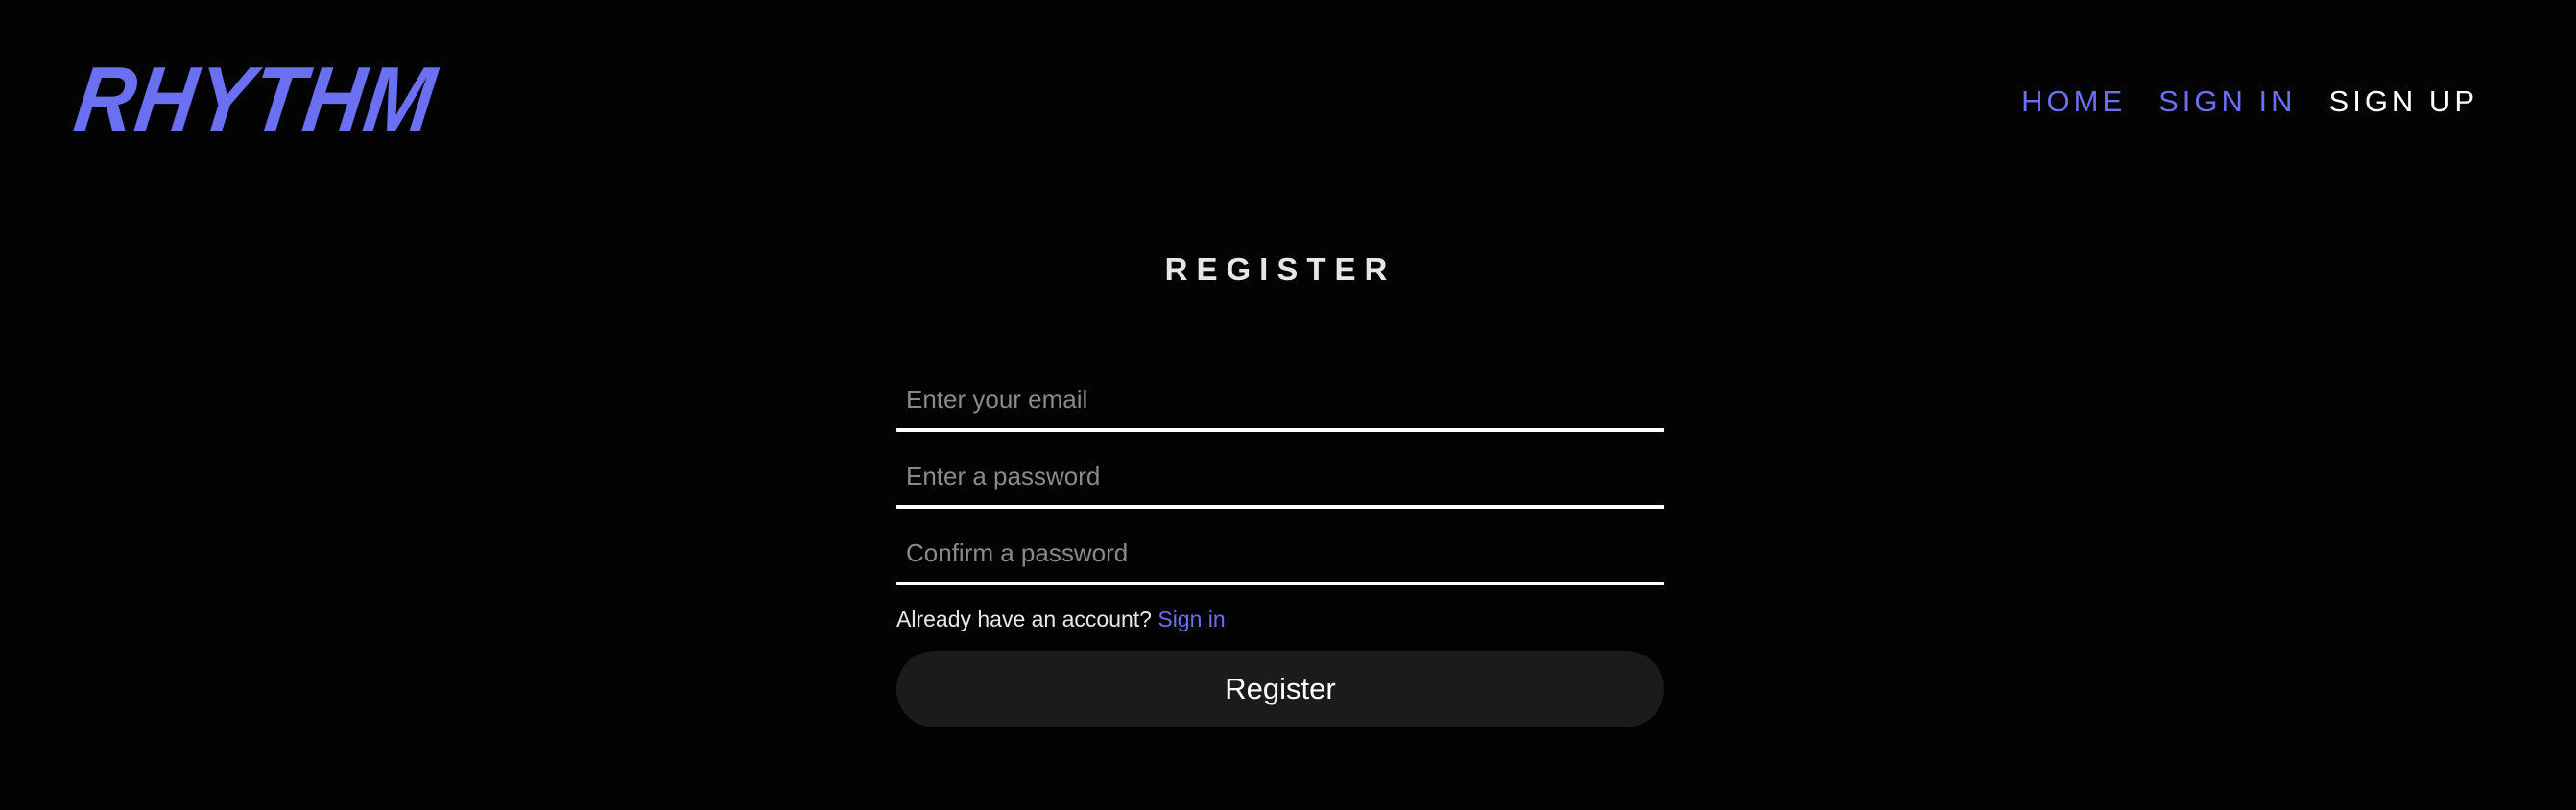 This screenshot has width=2576, height=810. What do you see at coordinates (1280, 553) in the screenshot?
I see `confirm-password-field` at bounding box center [1280, 553].